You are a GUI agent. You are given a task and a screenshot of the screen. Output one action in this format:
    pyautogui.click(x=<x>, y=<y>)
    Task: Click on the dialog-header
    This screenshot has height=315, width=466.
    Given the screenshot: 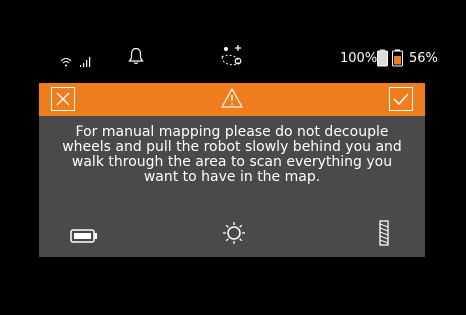 What is the action you would take?
    pyautogui.click(x=232, y=99)
    